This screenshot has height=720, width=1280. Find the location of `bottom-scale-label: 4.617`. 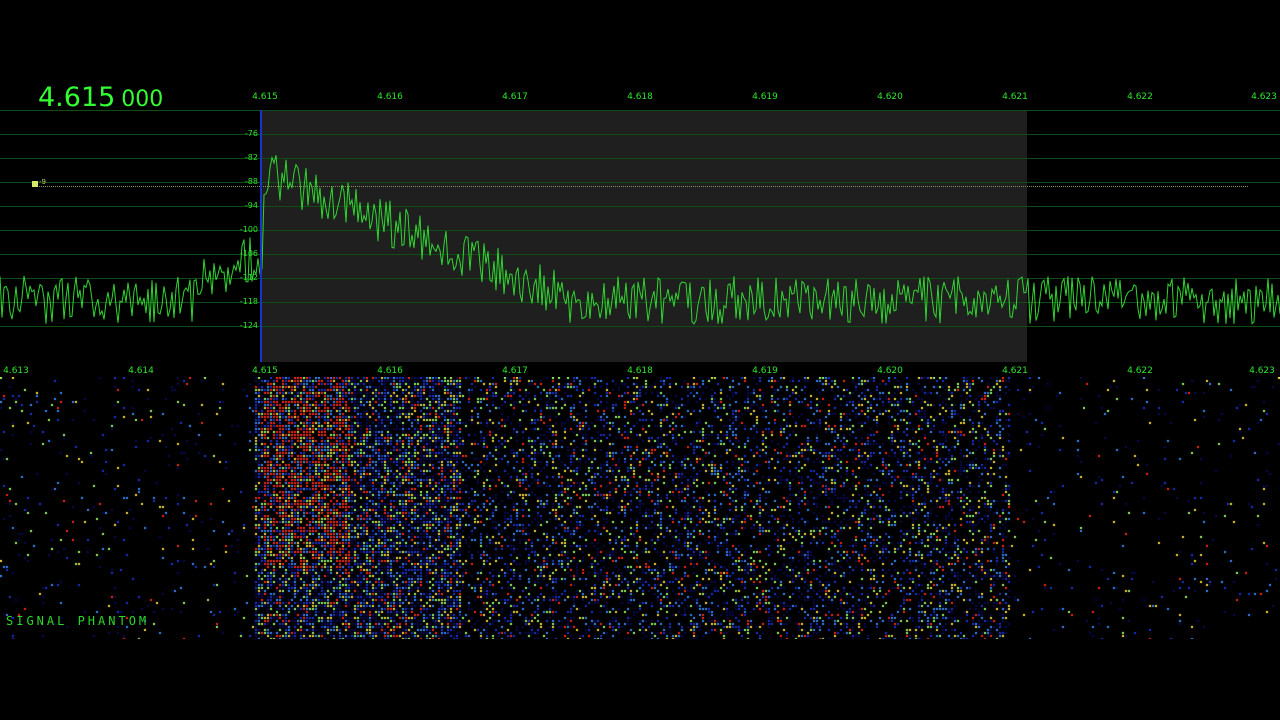

bottom-scale-label: 4.617 is located at coordinates (515, 371).